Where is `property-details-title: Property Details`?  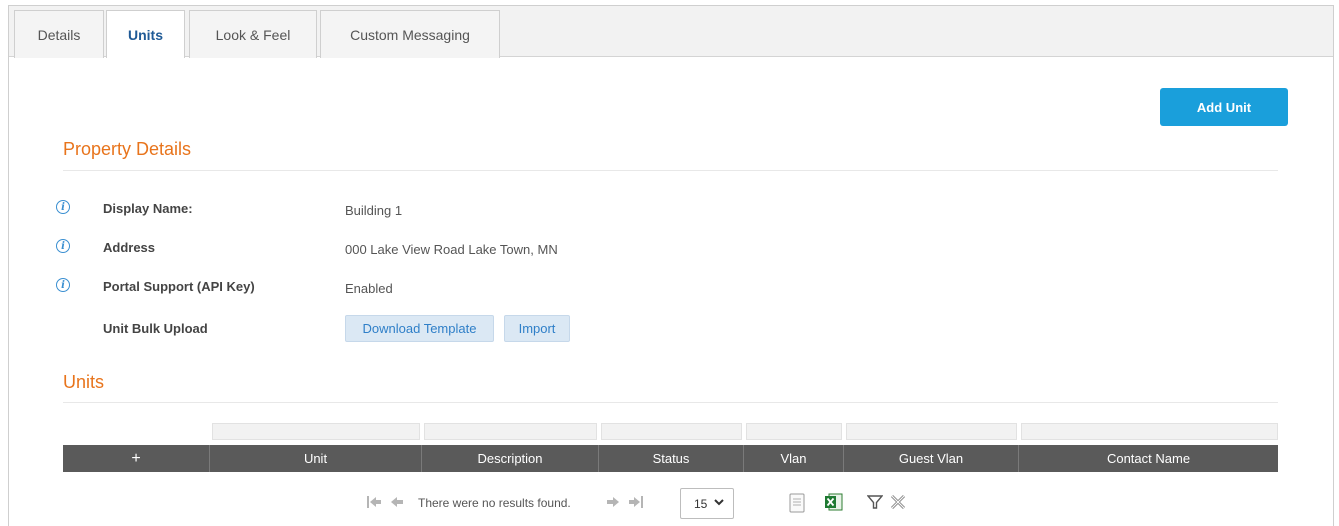 property-details-title: Property Details is located at coordinates (127, 149).